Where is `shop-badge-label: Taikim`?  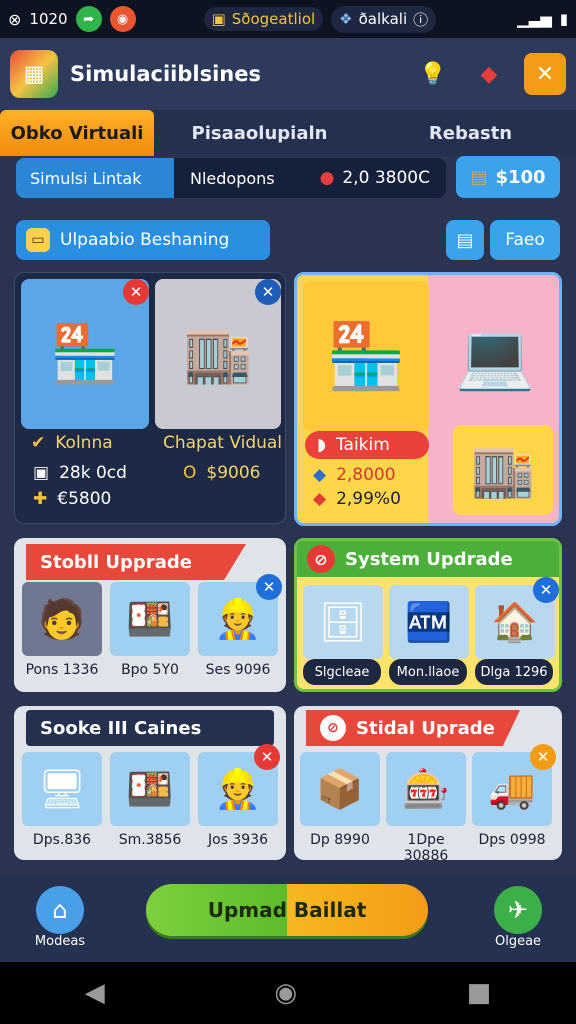
shop-badge-label: Taikim is located at coordinates (362, 445).